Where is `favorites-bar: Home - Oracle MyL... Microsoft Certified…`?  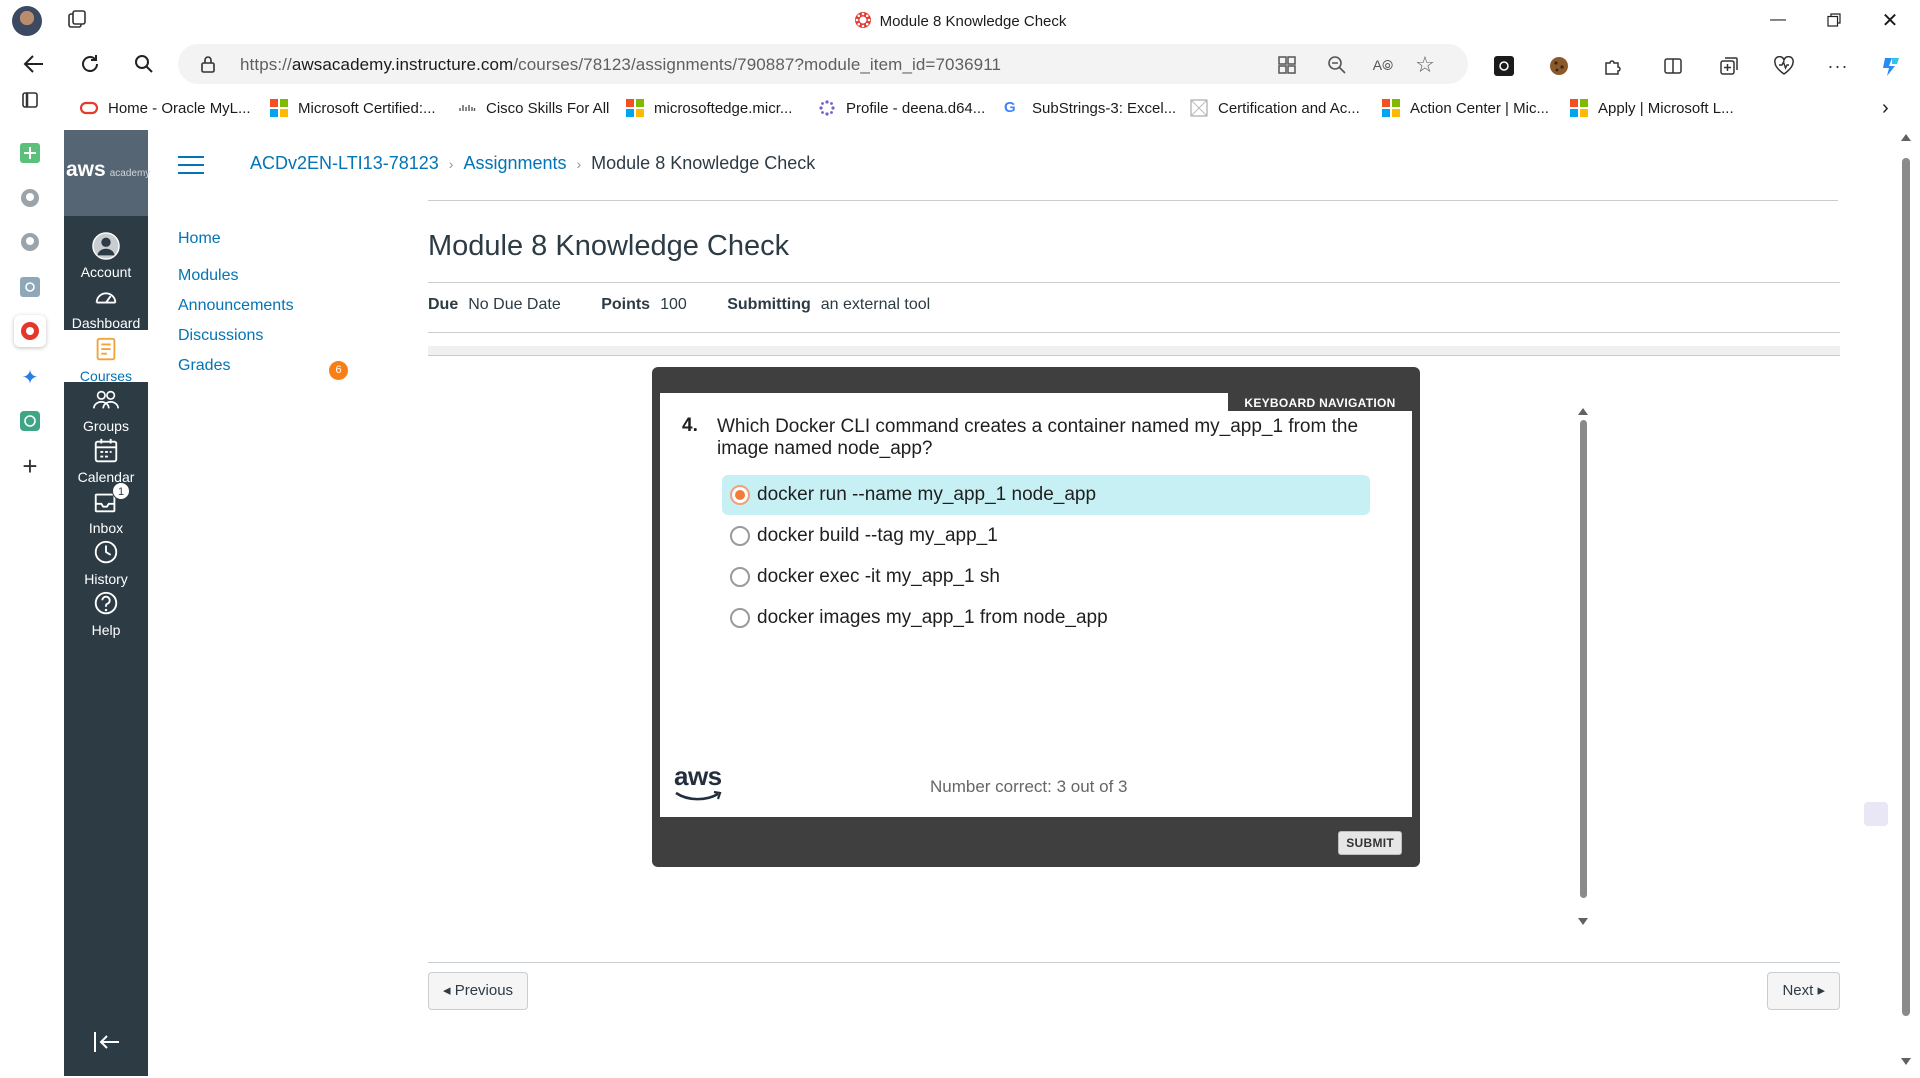 favorites-bar: Home - Oracle MyL... Microsoft Certified… is located at coordinates (960, 108).